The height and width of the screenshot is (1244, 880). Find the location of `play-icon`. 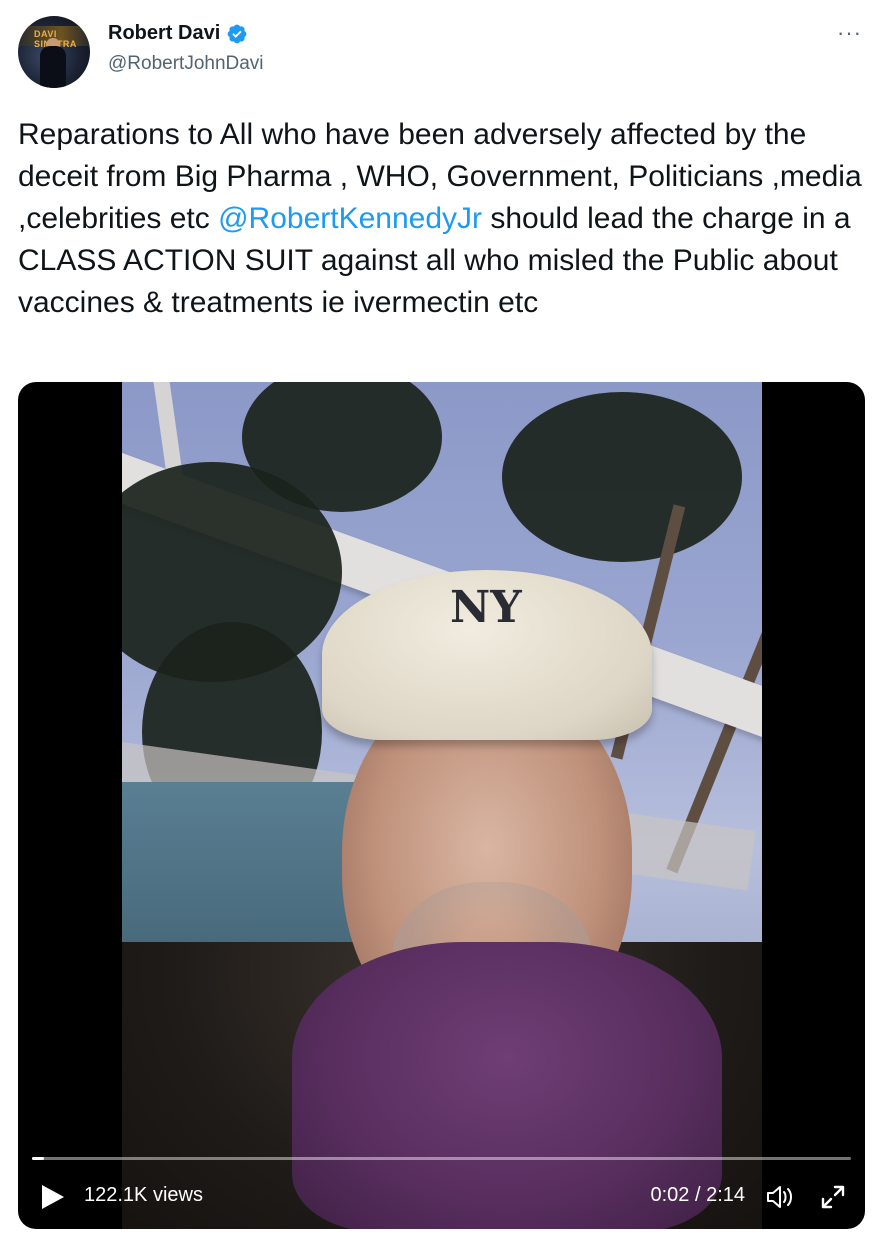

play-icon is located at coordinates (53, 1197).